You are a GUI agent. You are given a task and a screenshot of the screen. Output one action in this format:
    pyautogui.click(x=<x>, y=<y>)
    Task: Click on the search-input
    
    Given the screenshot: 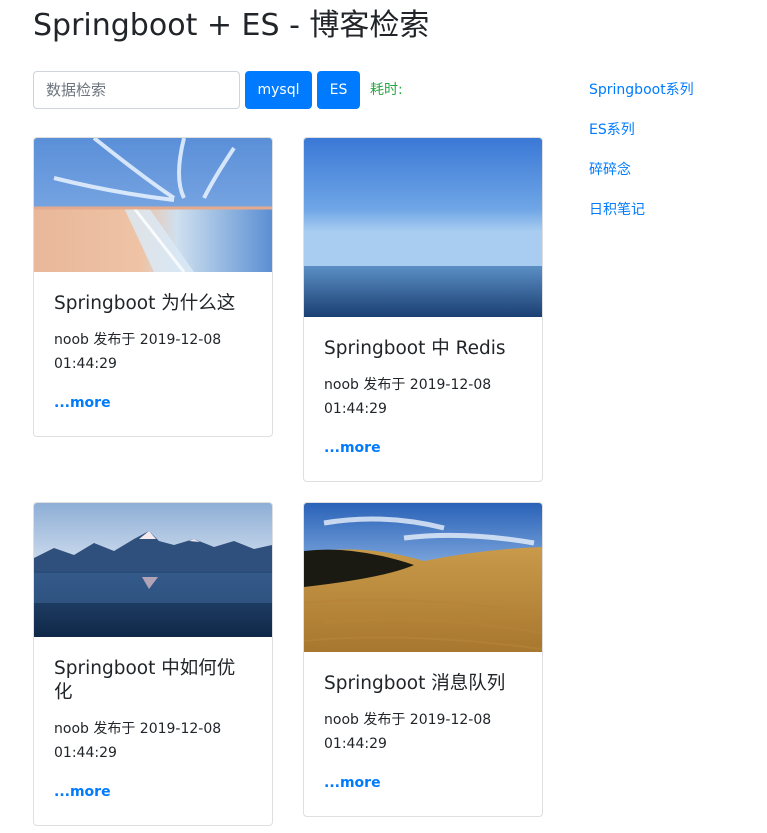 What is the action you would take?
    pyautogui.click(x=136, y=90)
    